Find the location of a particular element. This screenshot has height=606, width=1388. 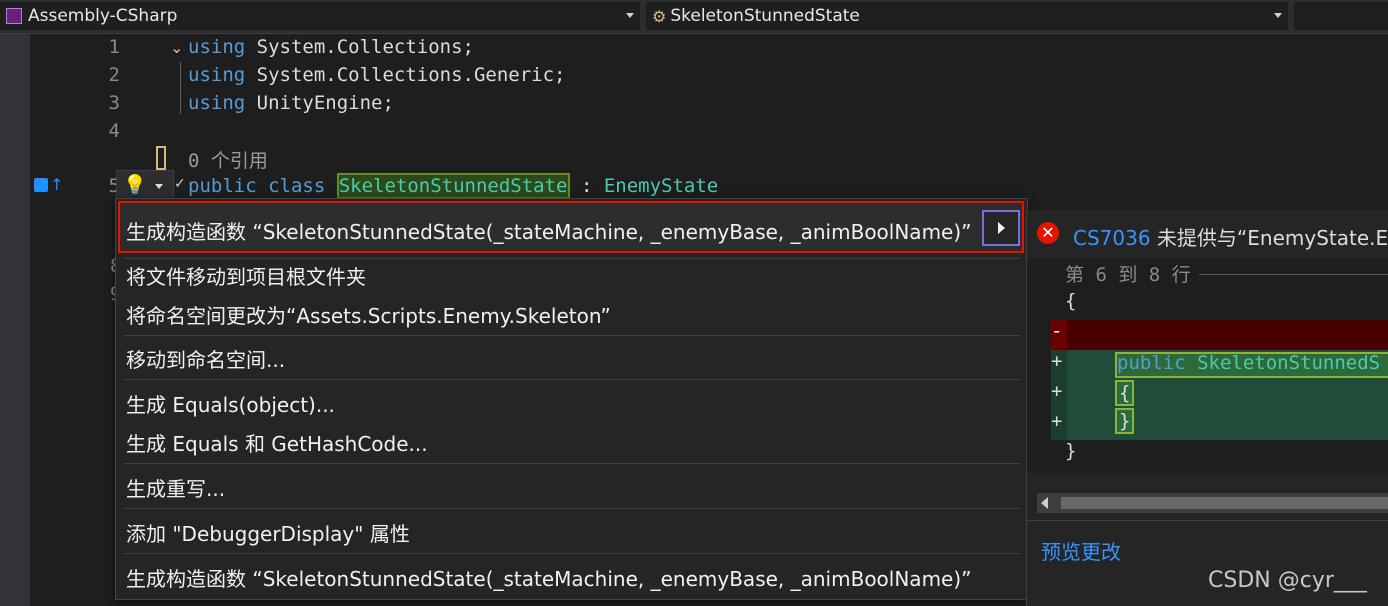

code-line-1: using System.Collections; is located at coordinates (331, 47).